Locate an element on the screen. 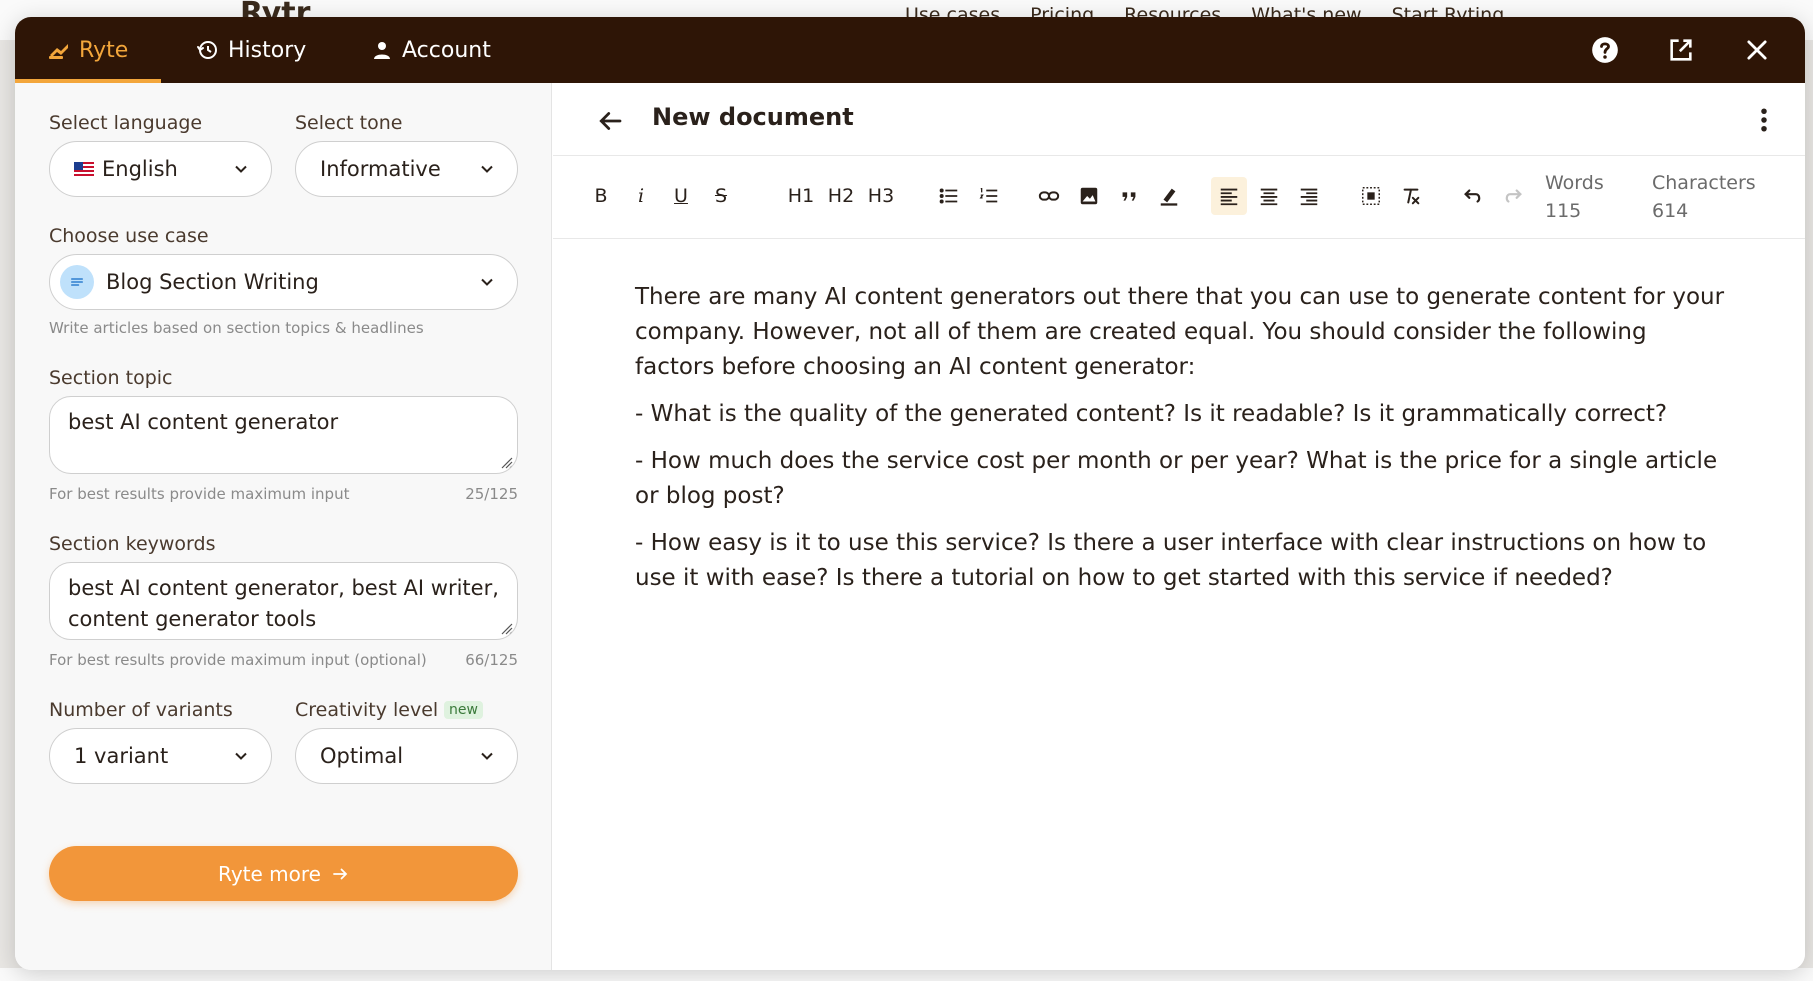  redo-icon is located at coordinates (1513, 196).